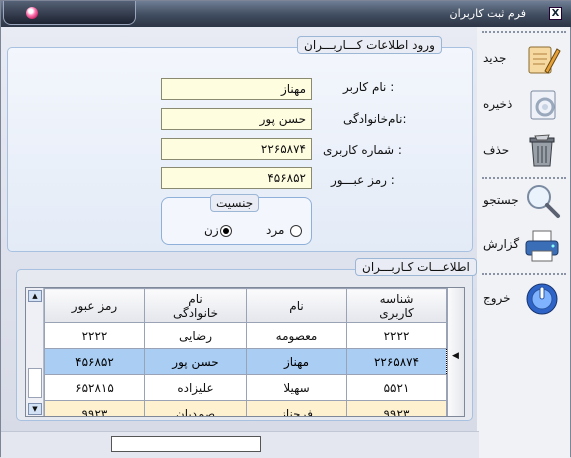 This screenshot has width=571, height=458. I want to click on trash-bin-icon, so click(542, 150).